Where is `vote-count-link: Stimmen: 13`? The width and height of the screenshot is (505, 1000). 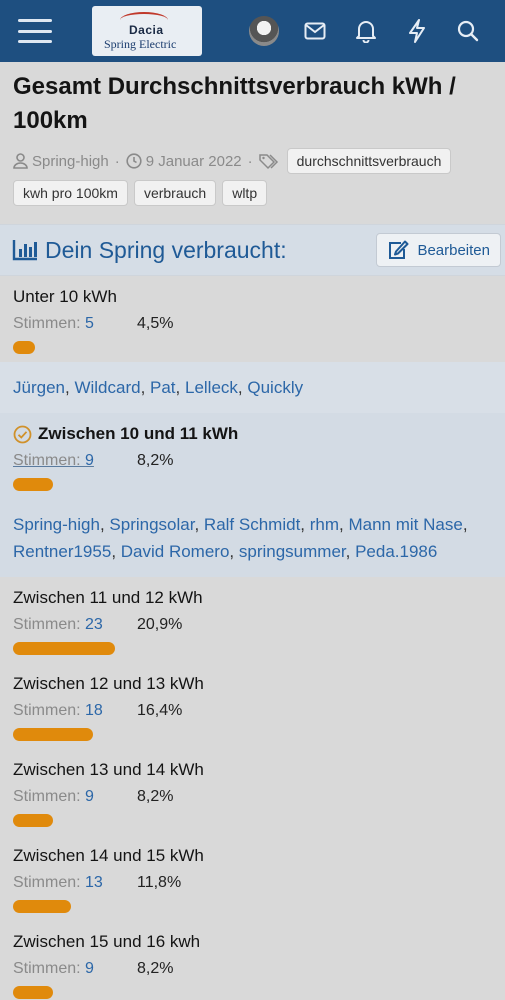
vote-count-link: Stimmen: 13 is located at coordinates (75, 883).